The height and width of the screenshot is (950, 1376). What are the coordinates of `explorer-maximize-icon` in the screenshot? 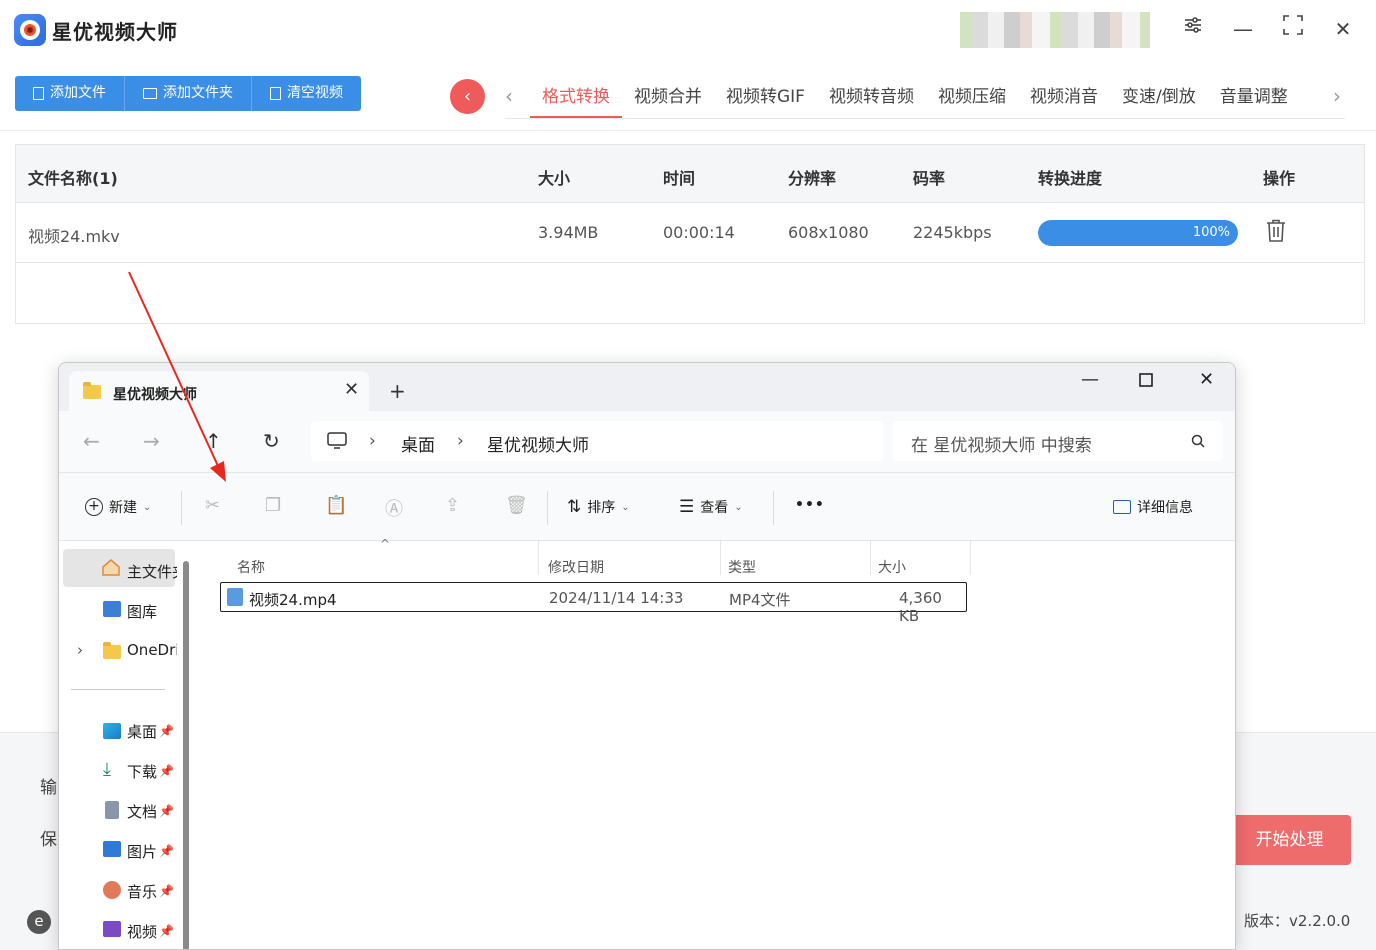 It's located at (1146, 380).